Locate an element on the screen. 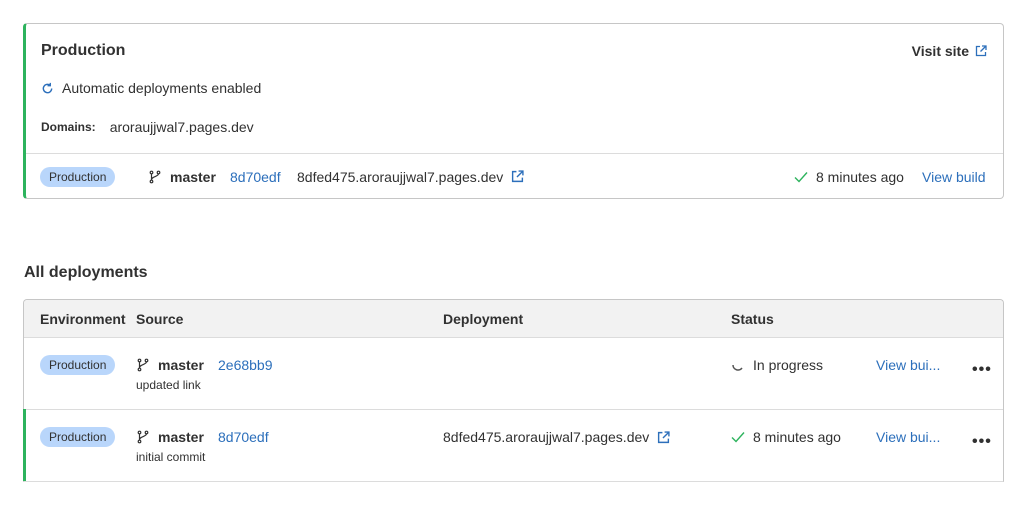 Image resolution: width=1026 pixels, height=519 pixels. domain-value: aroraujjwal7.pages.dev is located at coordinates (181, 127).